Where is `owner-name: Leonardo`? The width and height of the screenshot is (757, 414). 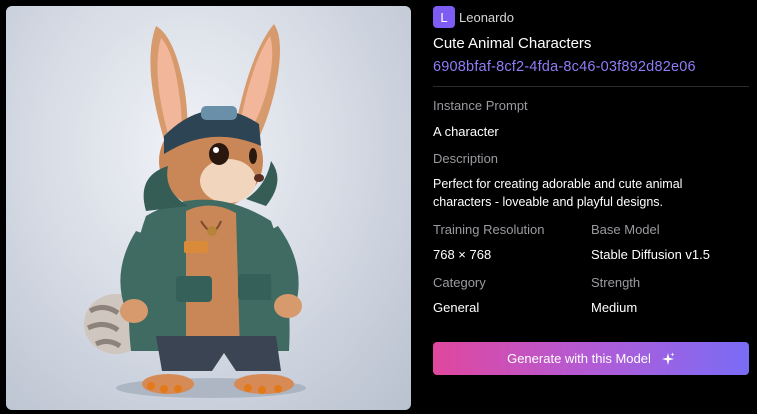 owner-name: Leonardo is located at coordinates (486, 17).